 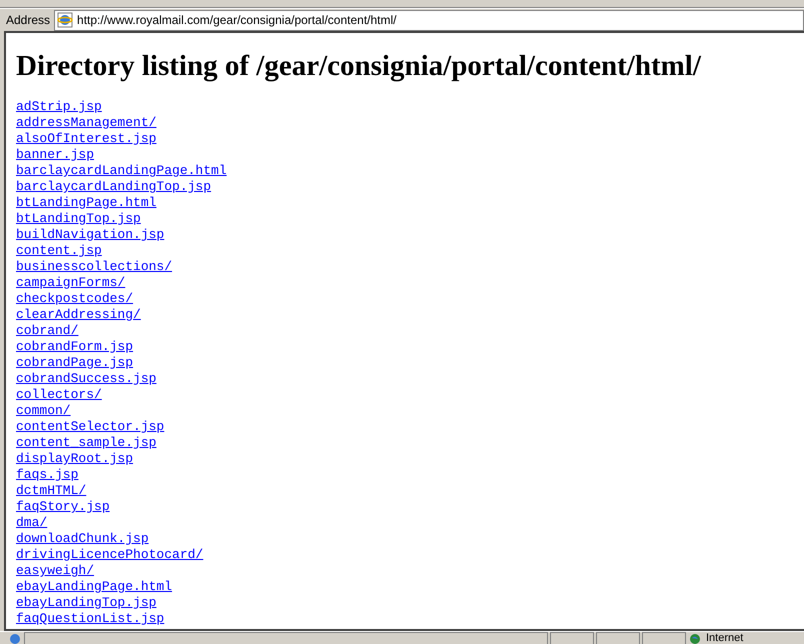 I want to click on zone-label: Internet, so click(x=725, y=638).